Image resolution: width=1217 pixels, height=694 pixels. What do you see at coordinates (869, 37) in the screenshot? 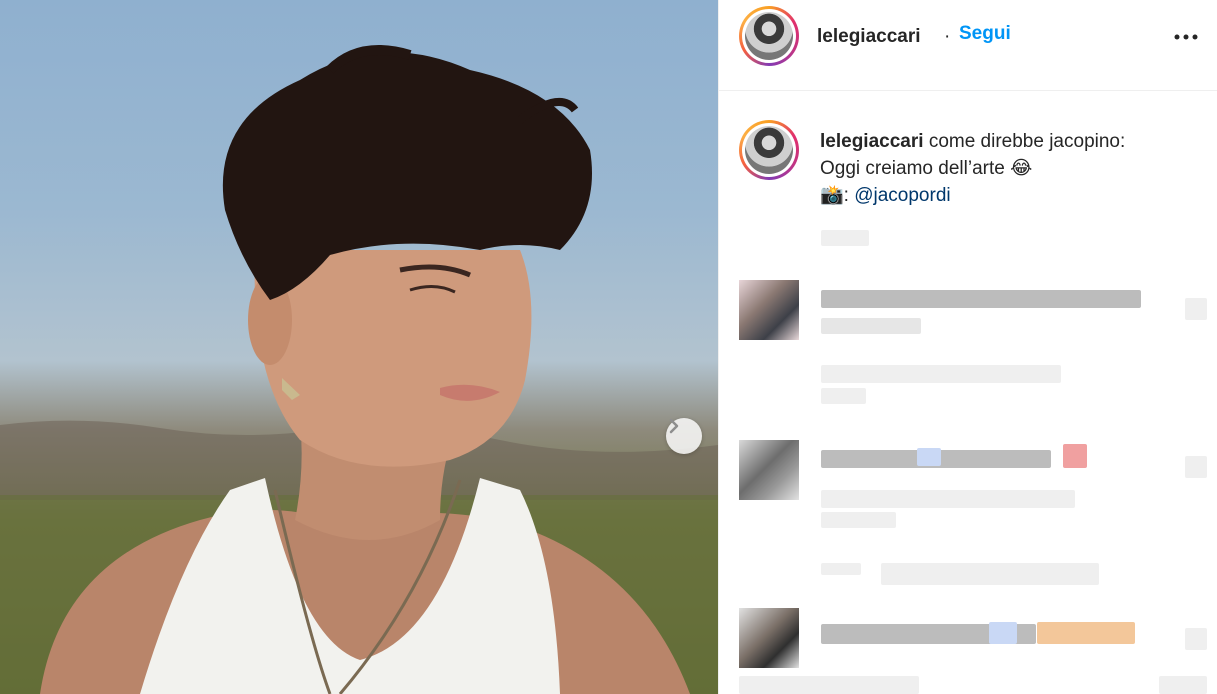
I see `author-username: lelegiaccari` at bounding box center [869, 37].